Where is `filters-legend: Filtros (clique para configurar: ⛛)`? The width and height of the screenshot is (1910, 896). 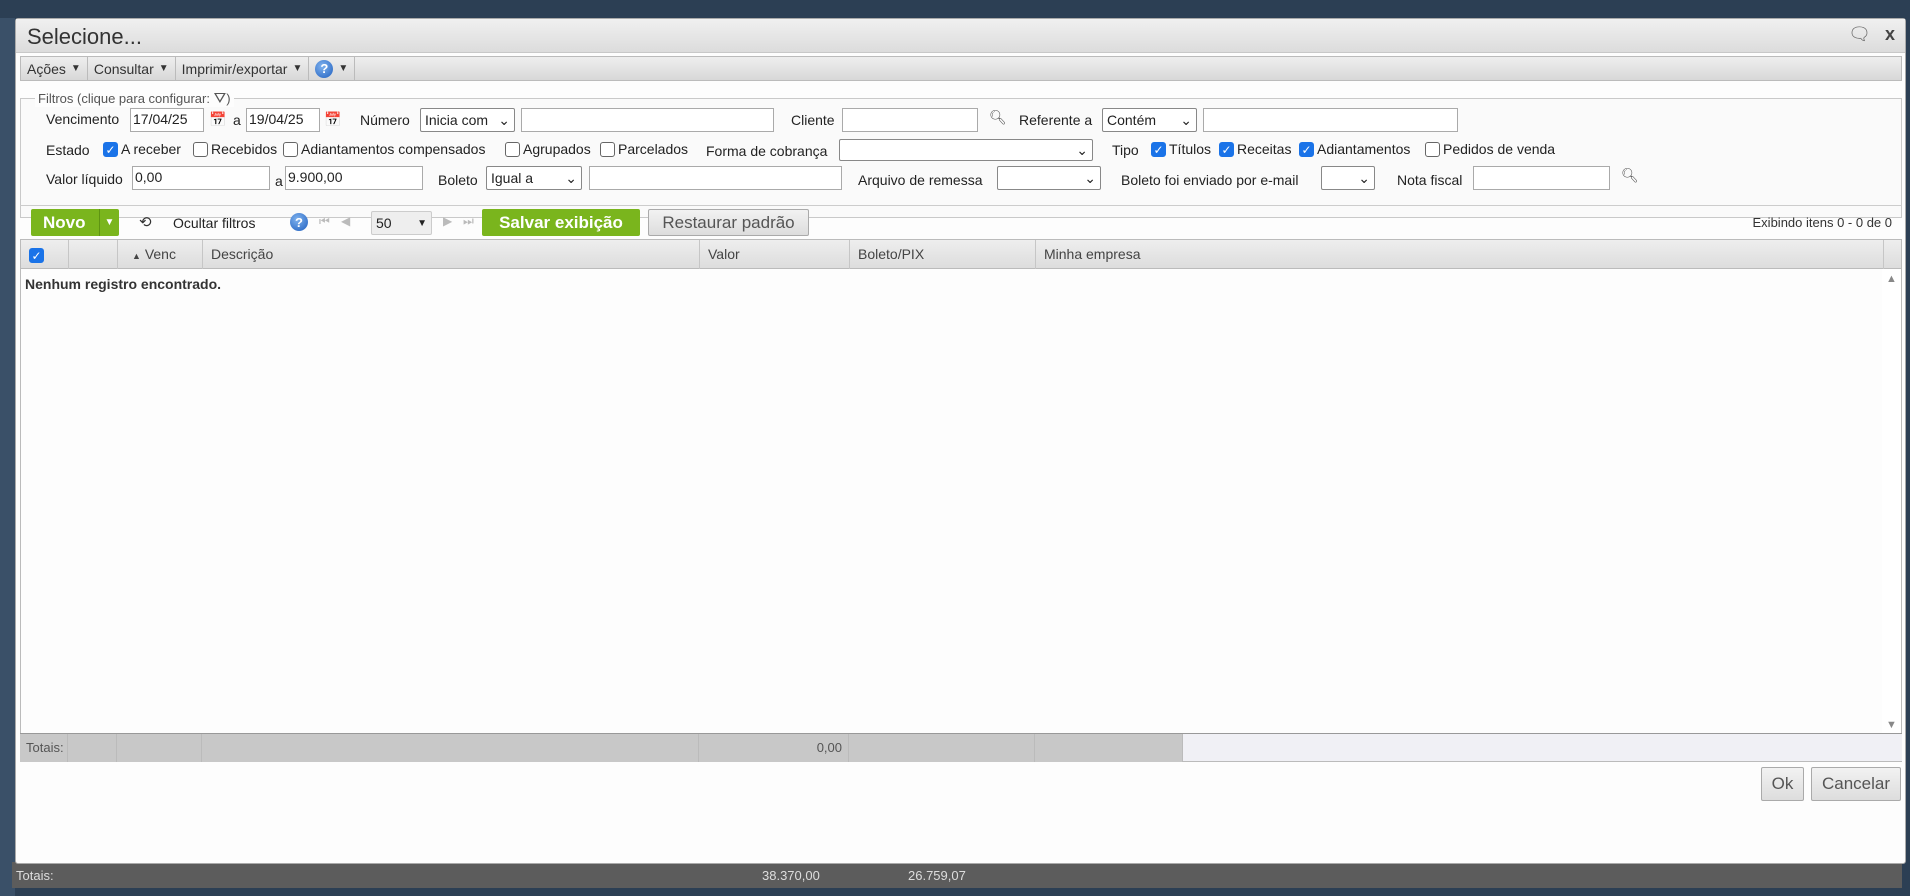
filters-legend: Filtros (clique para configurar: ⛛) is located at coordinates (134, 98).